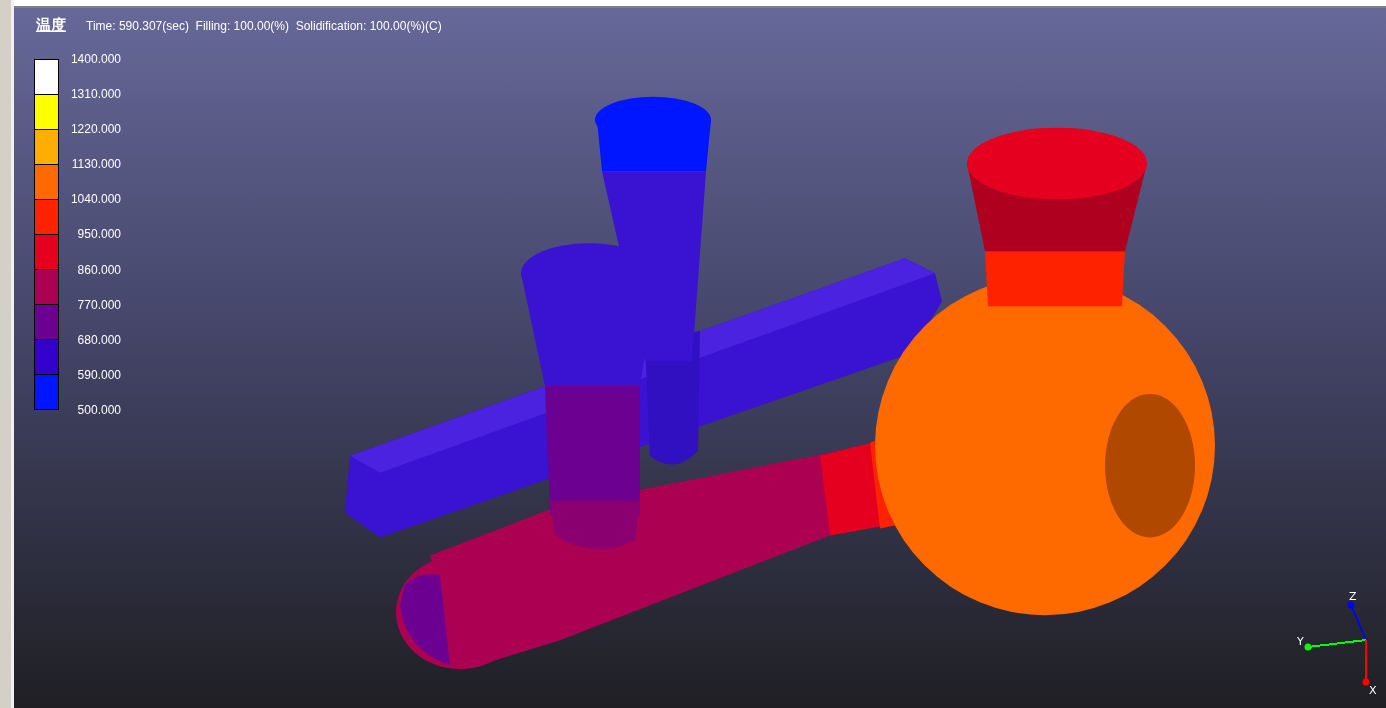  Describe the element at coordinates (98, 410) in the screenshot. I see `scale-value: 500.000` at that location.